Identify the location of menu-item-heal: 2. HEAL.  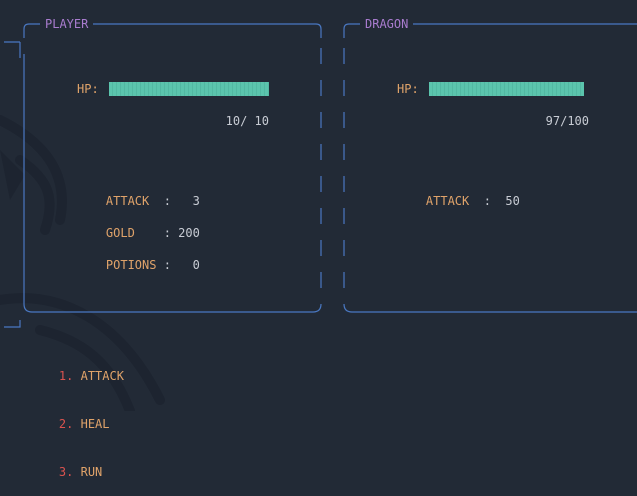
(77, 424).